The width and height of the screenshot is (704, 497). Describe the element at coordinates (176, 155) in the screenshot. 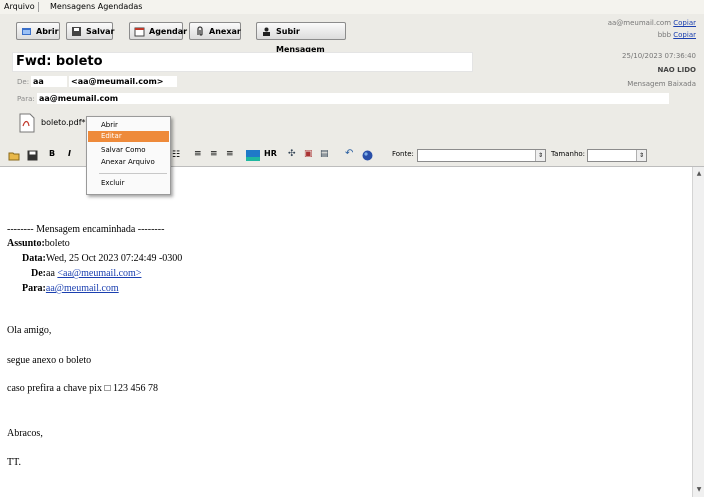

I see `indent-icon: ☷` at that location.